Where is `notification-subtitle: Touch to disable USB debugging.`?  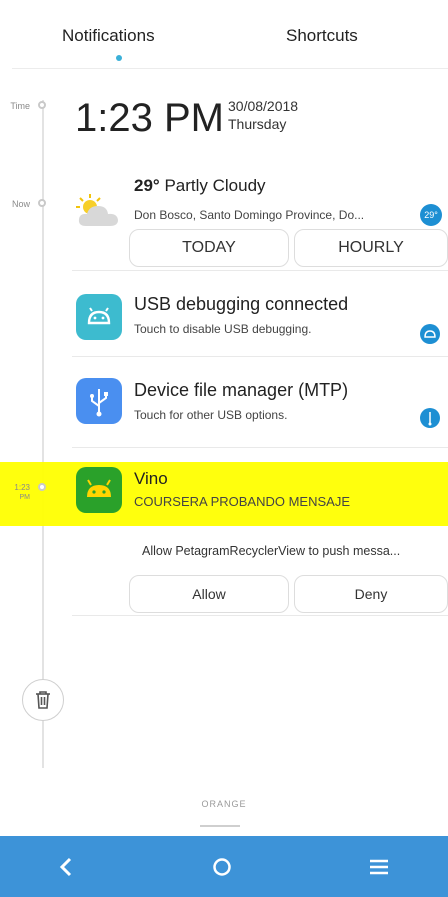 notification-subtitle: Touch to disable USB debugging. is located at coordinates (223, 329).